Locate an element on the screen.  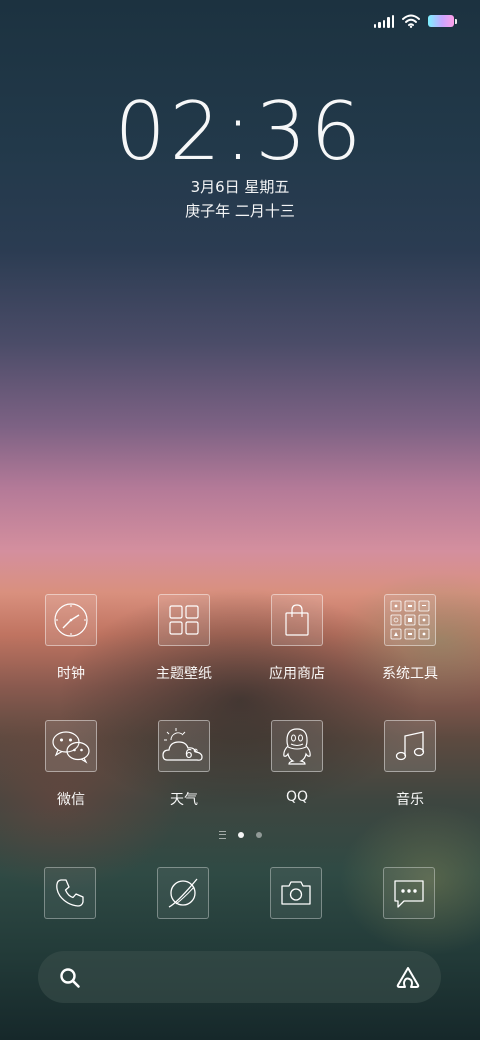
app-label: 应用商店 is located at coordinates (297, 674).